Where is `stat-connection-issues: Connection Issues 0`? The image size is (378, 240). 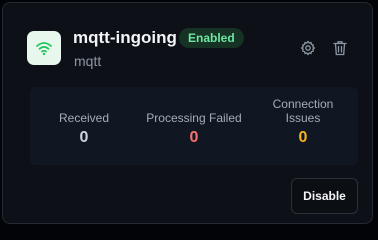
stat-connection-issues: Connection Issues 0 is located at coordinates (303, 131).